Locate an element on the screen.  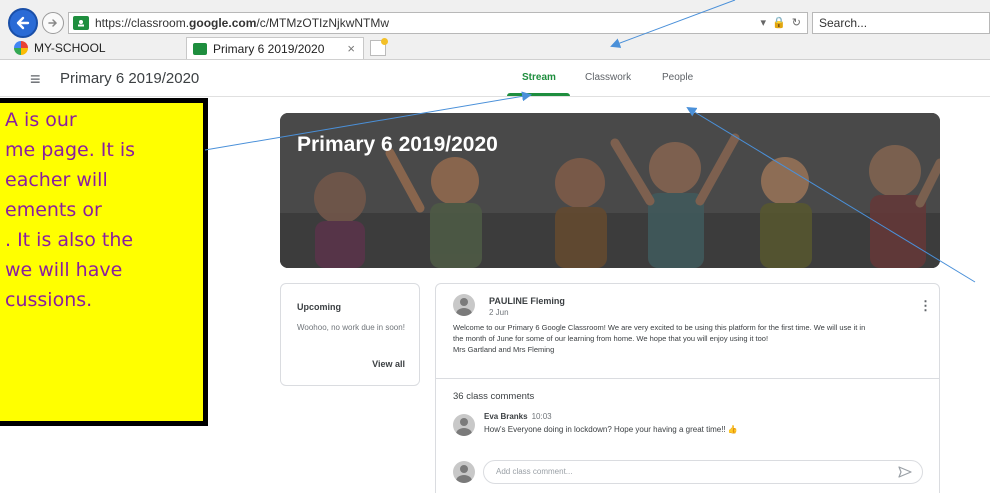
arrow-left-icon is located at coordinates (23, 23).